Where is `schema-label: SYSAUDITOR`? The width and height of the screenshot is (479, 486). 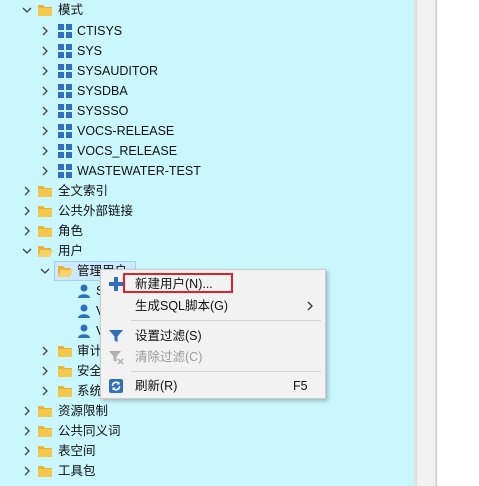
schema-label: SYSAUDITOR is located at coordinates (118, 71).